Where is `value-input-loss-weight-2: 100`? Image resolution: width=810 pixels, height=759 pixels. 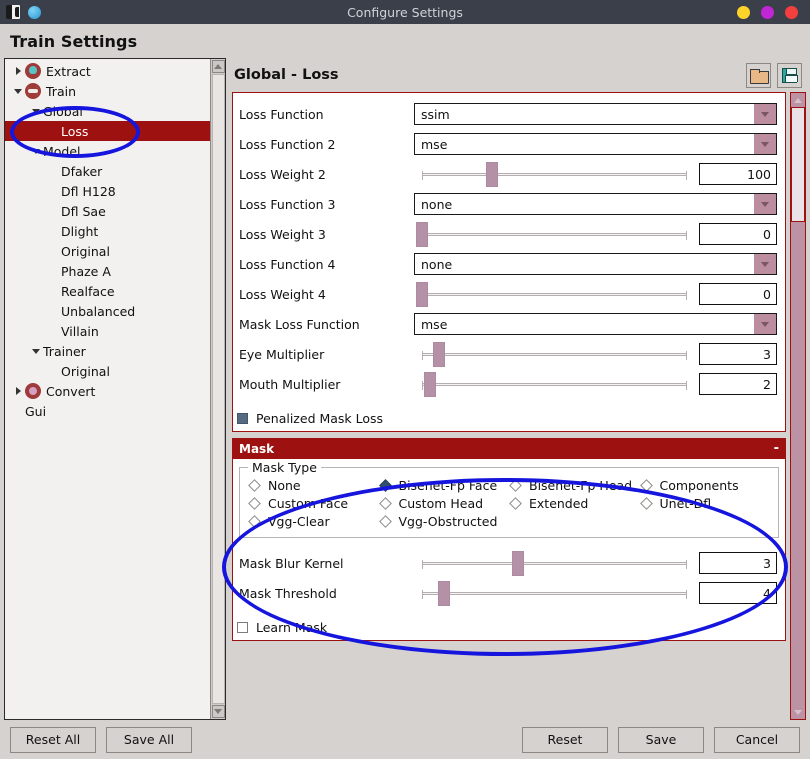
value-input-loss-weight-2: 100 is located at coordinates (738, 174).